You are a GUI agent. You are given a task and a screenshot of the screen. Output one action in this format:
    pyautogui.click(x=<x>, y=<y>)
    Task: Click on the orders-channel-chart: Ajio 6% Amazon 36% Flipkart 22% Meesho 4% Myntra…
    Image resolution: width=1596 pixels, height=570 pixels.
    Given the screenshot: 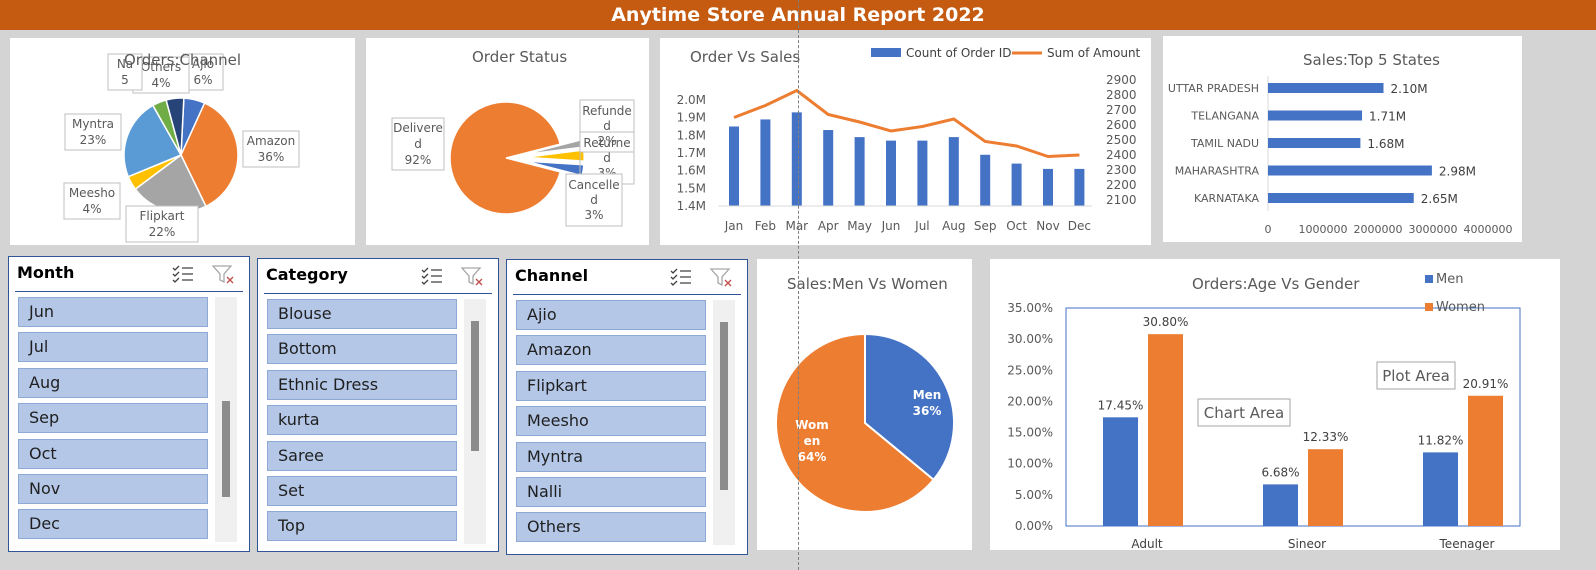 What is the action you would take?
    pyautogui.click(x=182, y=141)
    